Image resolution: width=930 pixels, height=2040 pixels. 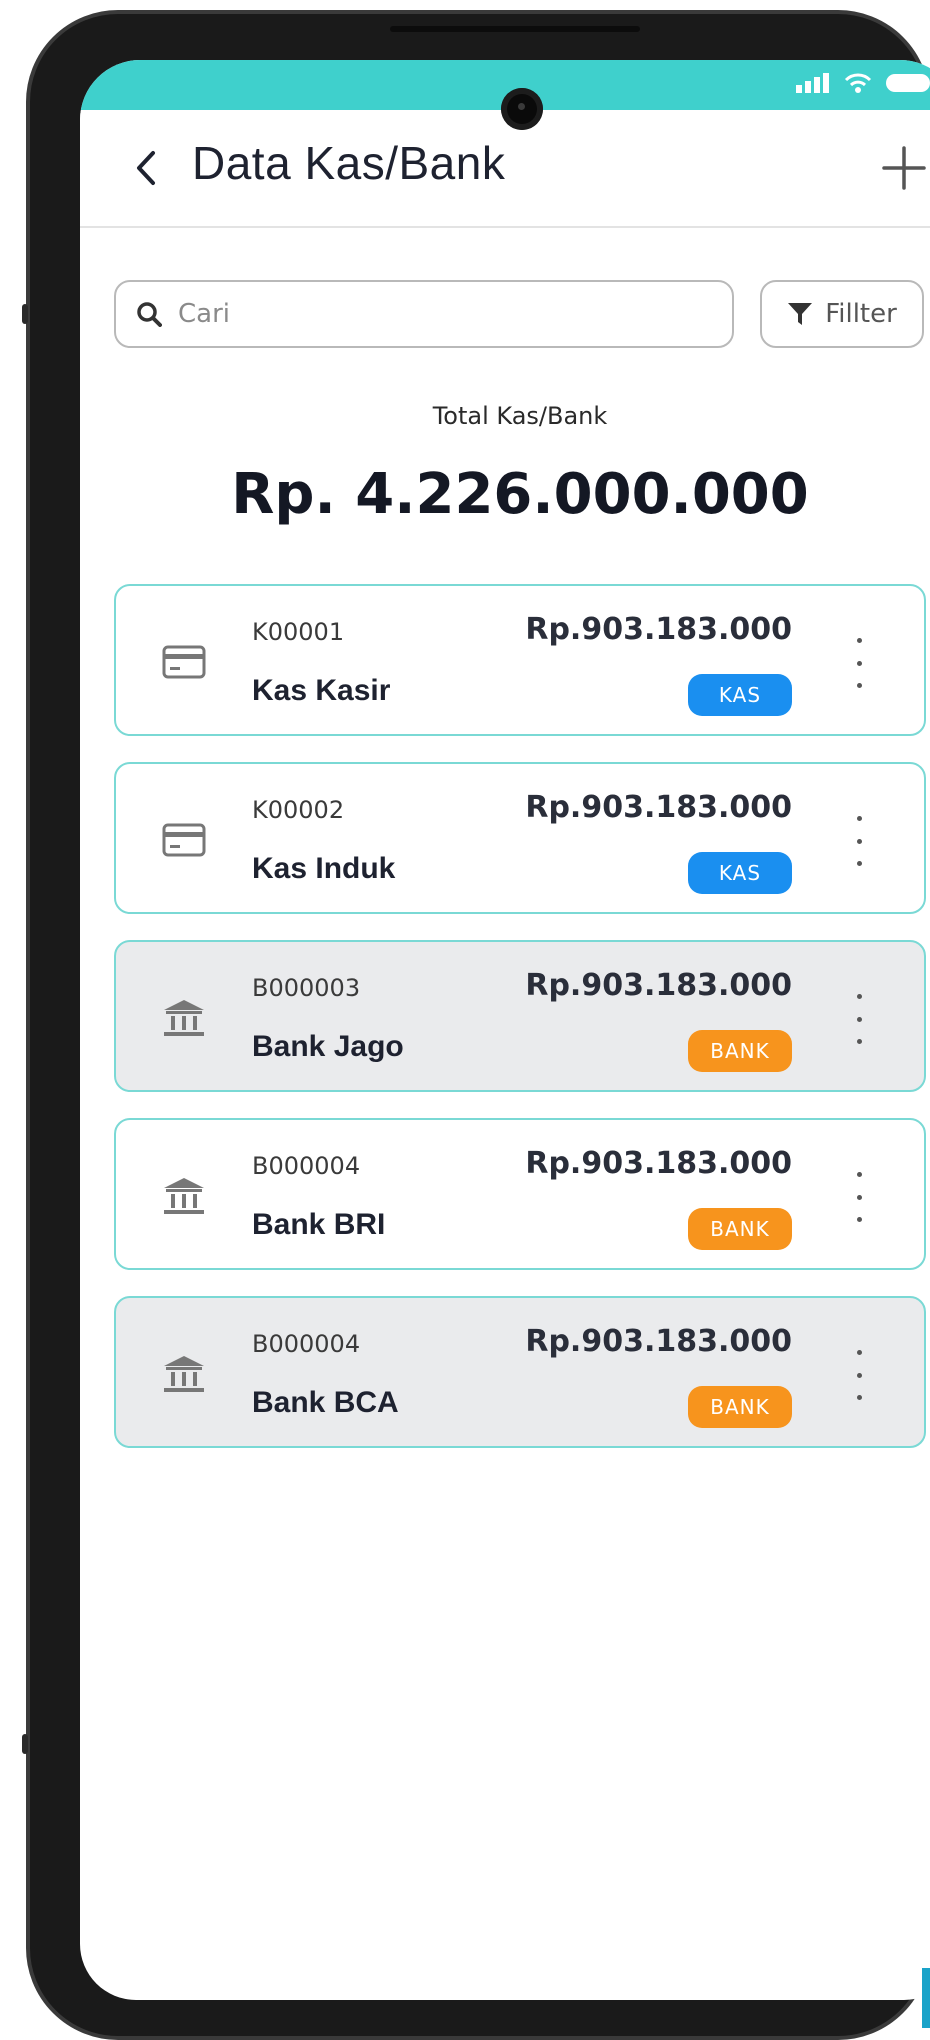 What do you see at coordinates (298, 632) in the screenshot?
I see `account-code: K00001` at bounding box center [298, 632].